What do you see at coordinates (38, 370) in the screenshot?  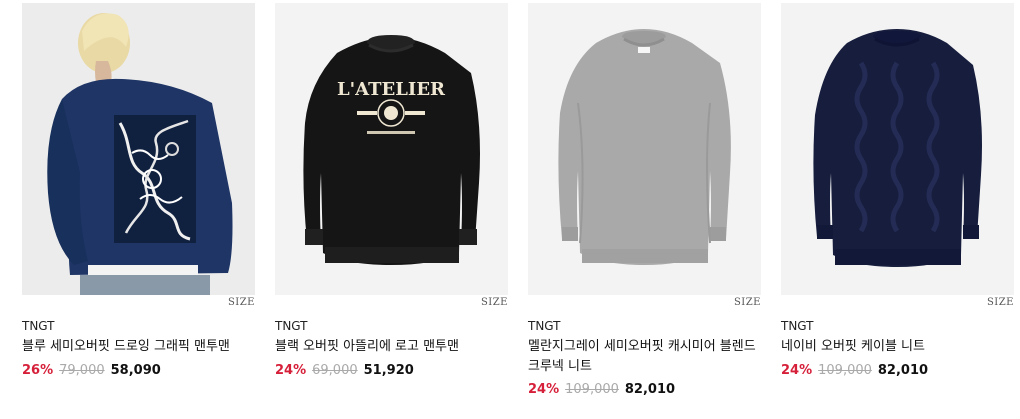 I see `discount-rate: 26%` at bounding box center [38, 370].